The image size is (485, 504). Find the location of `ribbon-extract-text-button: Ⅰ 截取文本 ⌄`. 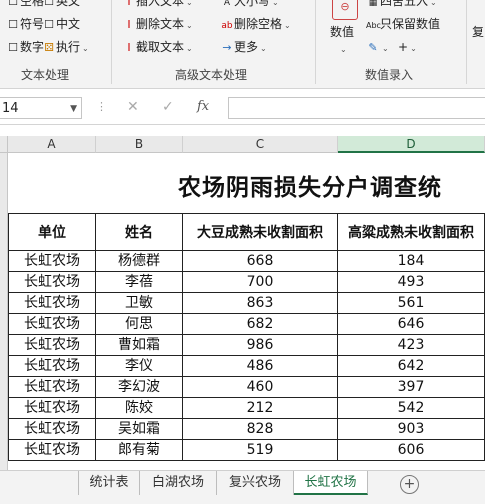

ribbon-extract-text-button: Ⅰ 截取文本 ⌄ is located at coordinates (157, 48).